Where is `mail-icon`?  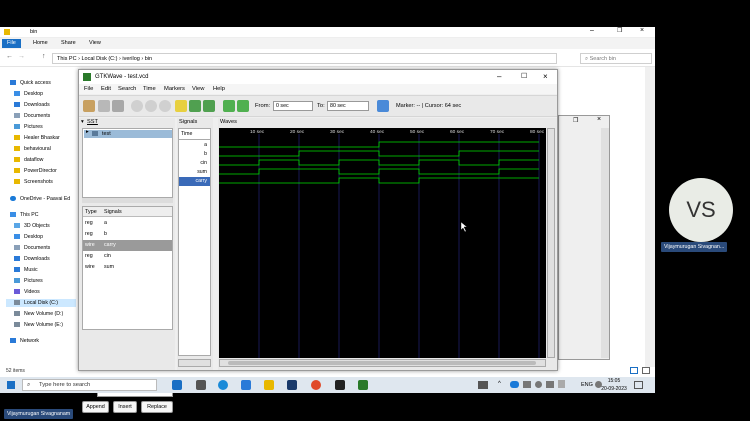 mail-icon is located at coordinates (246, 385).